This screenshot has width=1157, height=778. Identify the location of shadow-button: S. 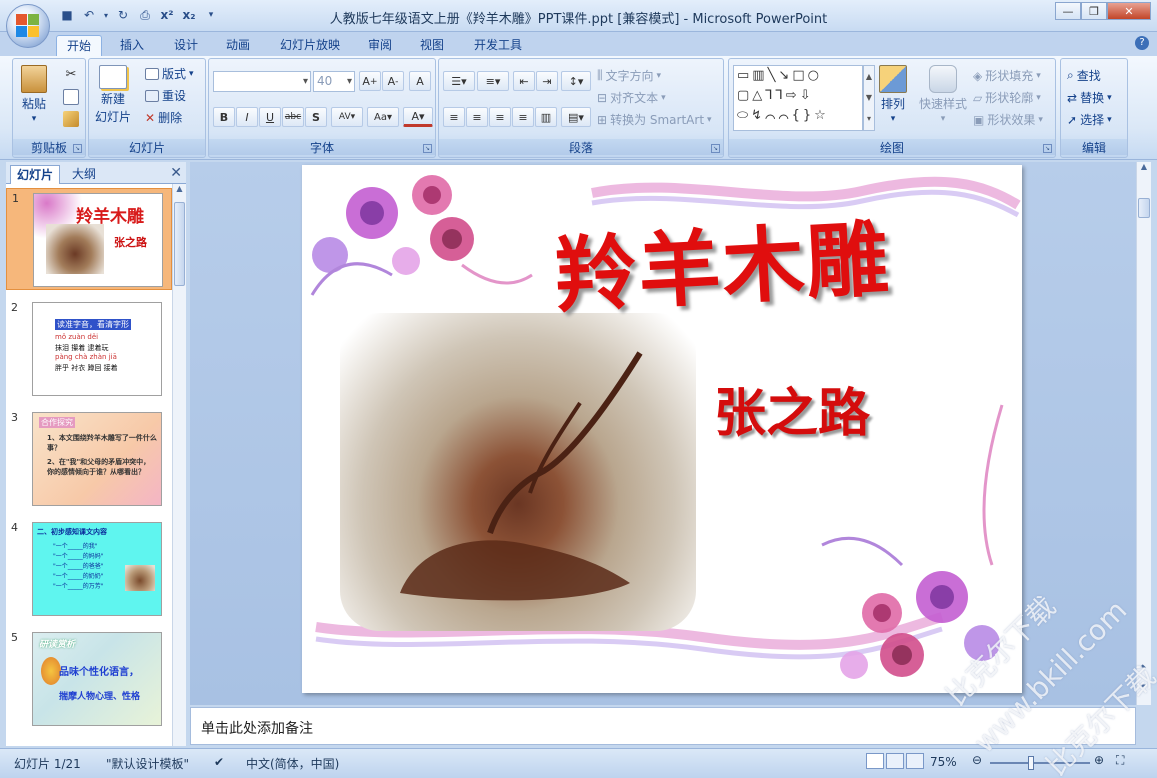
(316, 117).